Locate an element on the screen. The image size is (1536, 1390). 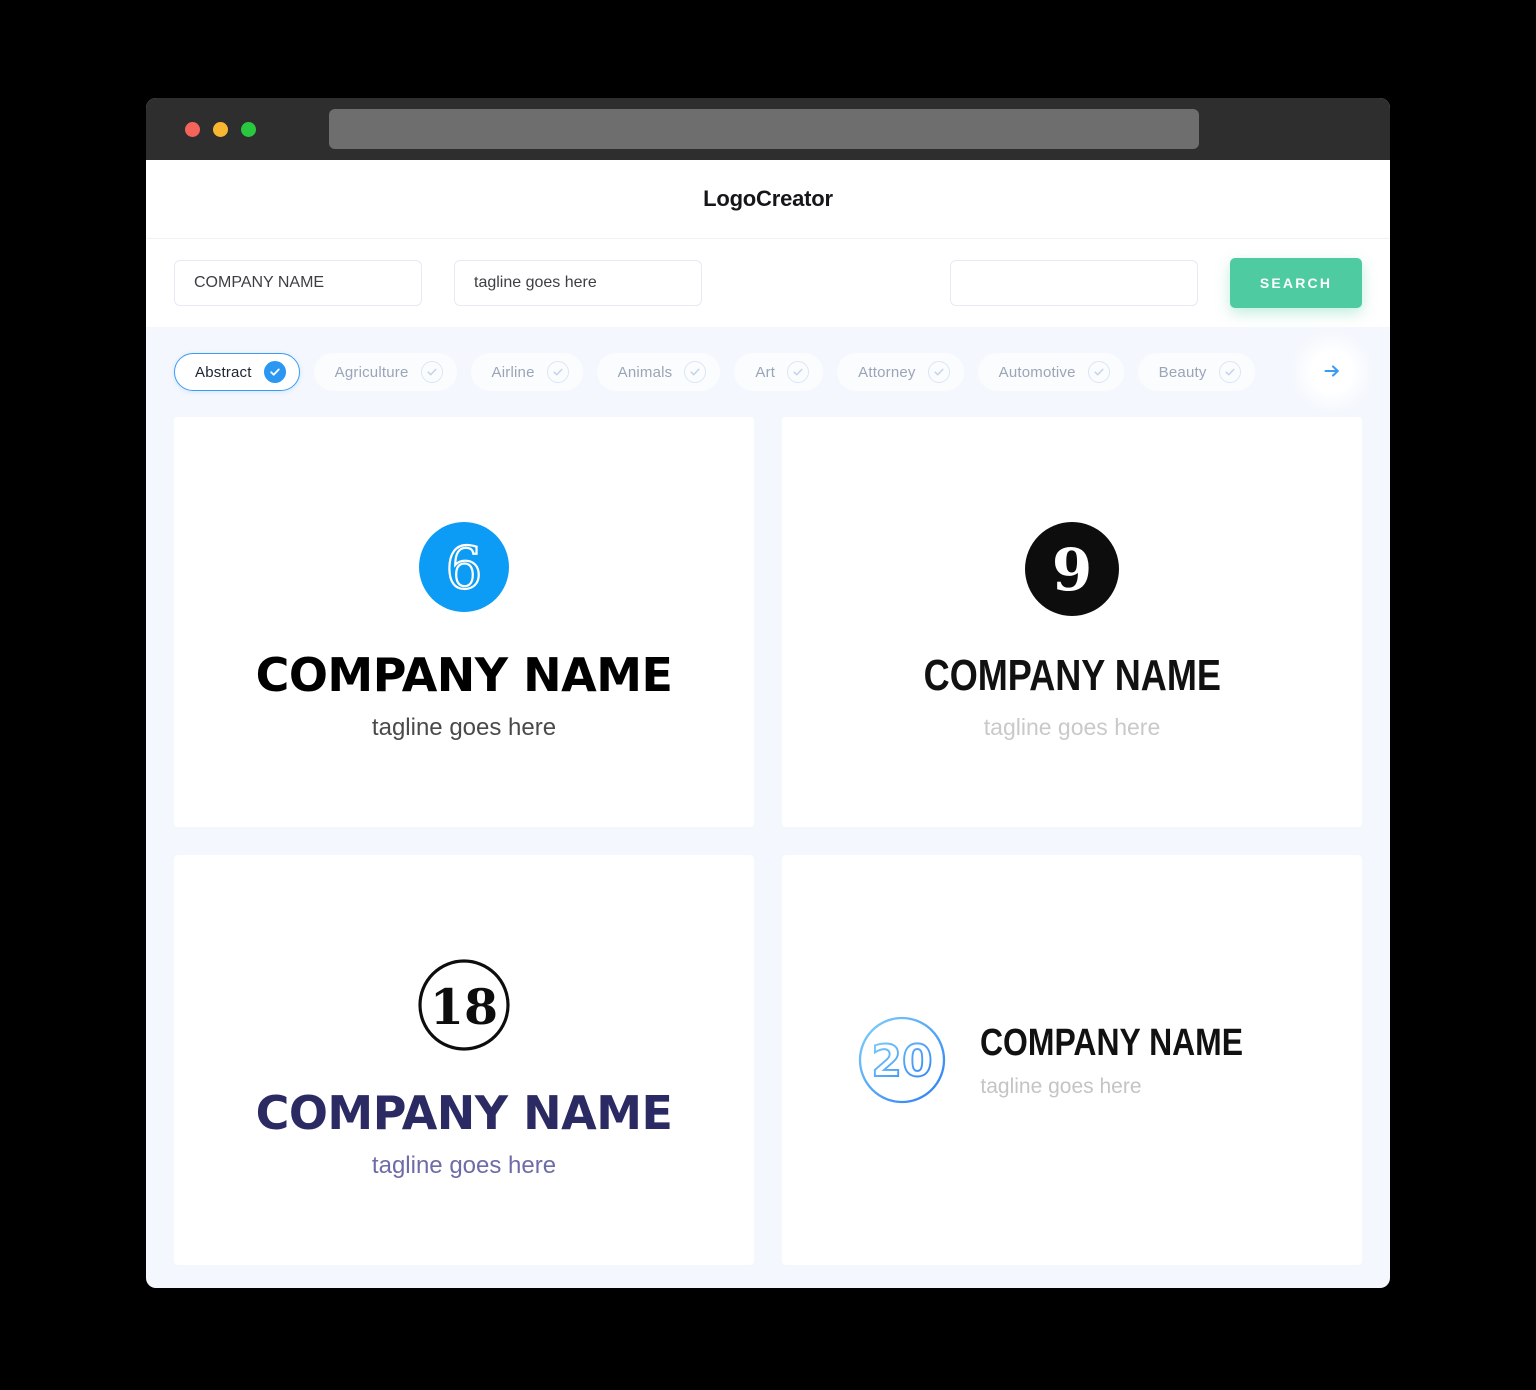
app-title: LogoCreator is located at coordinates (768, 198).